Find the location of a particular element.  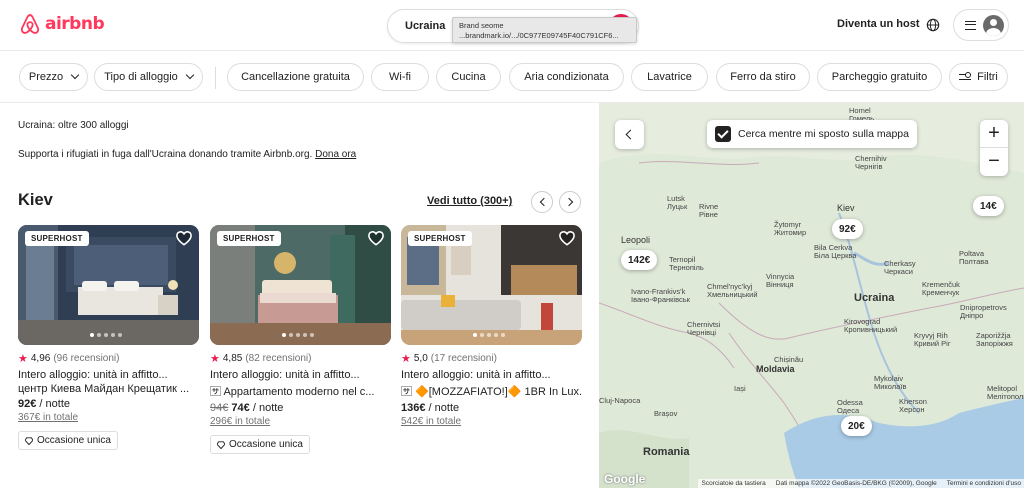

menu-icon is located at coordinates (970, 25).